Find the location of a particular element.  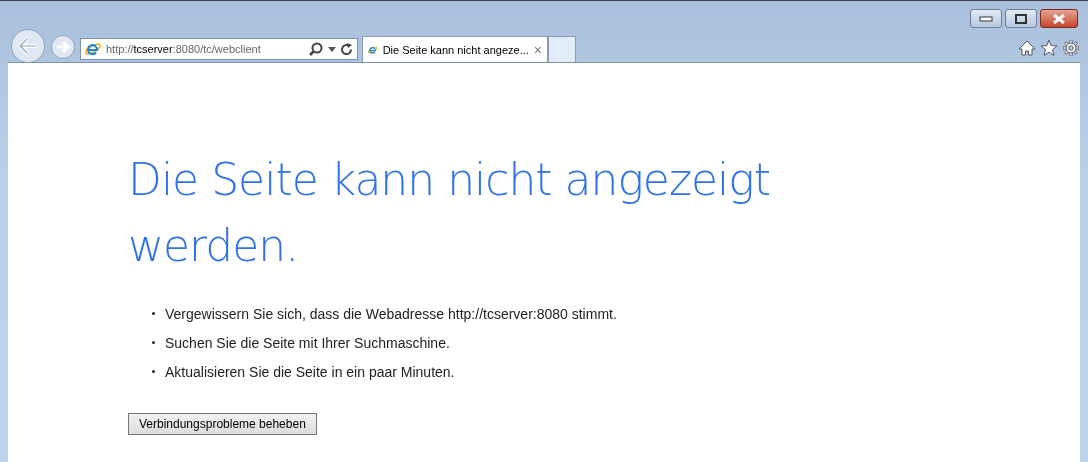

minimize-button is located at coordinates (986, 18).